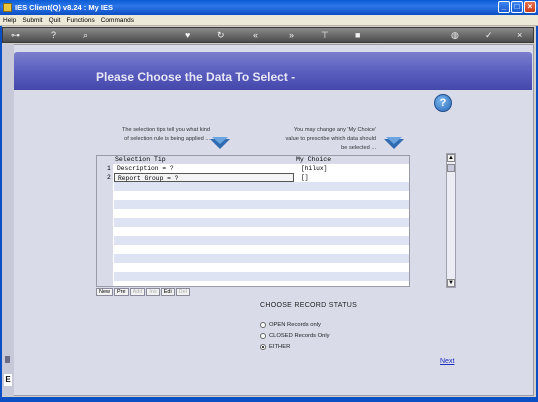  Describe the element at coordinates (196, 77) in the screenshot. I see `page-title: Please Choose the Data To Select -` at that location.